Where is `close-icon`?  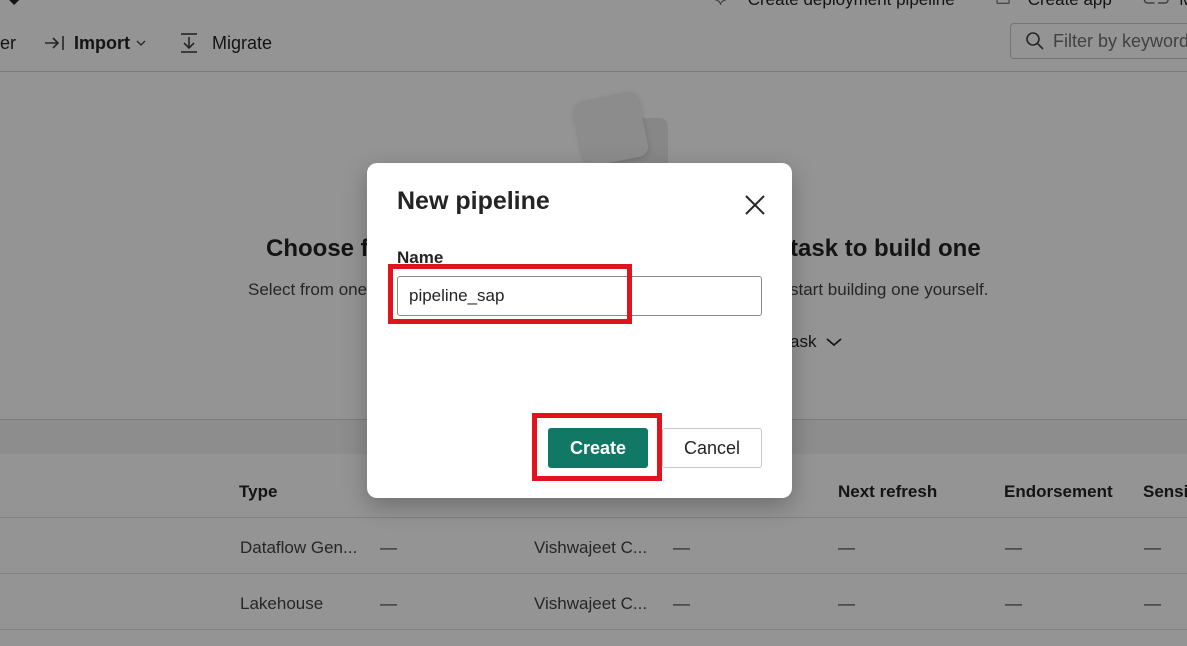 close-icon is located at coordinates (755, 205).